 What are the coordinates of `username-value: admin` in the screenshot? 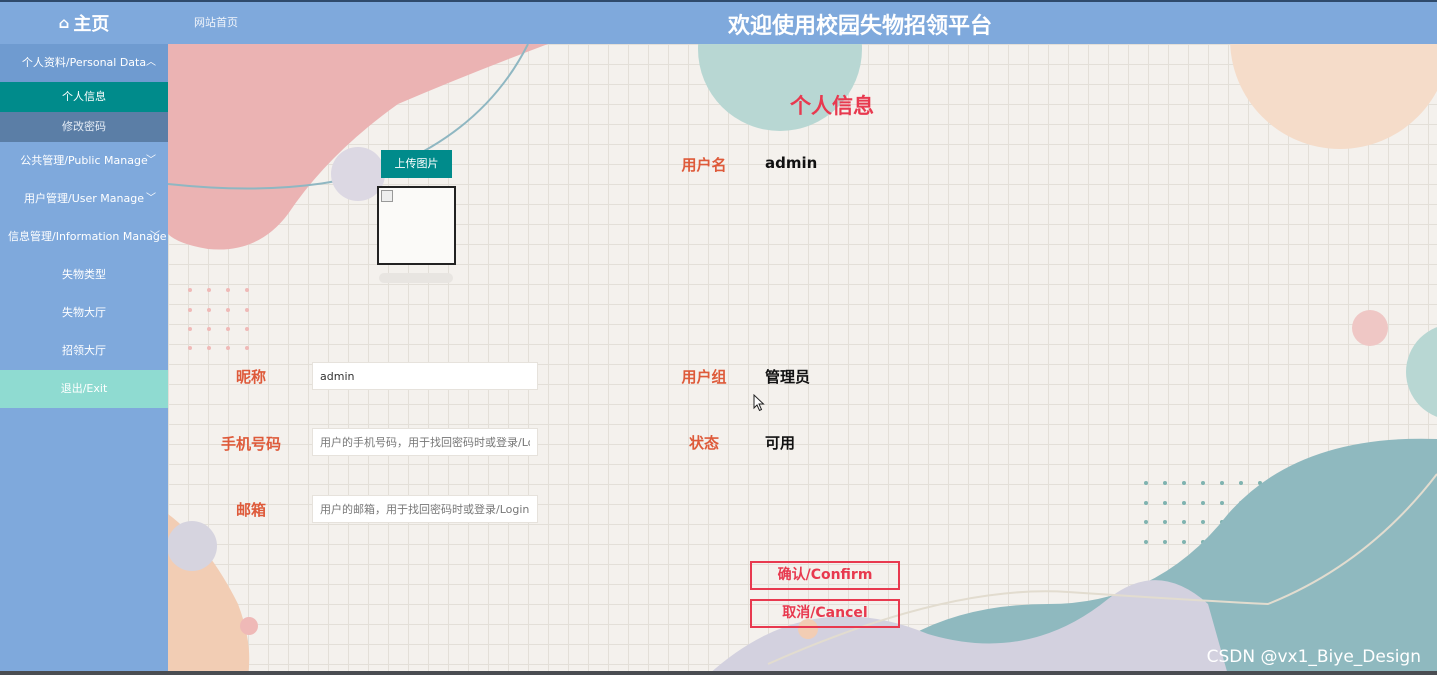 It's located at (791, 163).